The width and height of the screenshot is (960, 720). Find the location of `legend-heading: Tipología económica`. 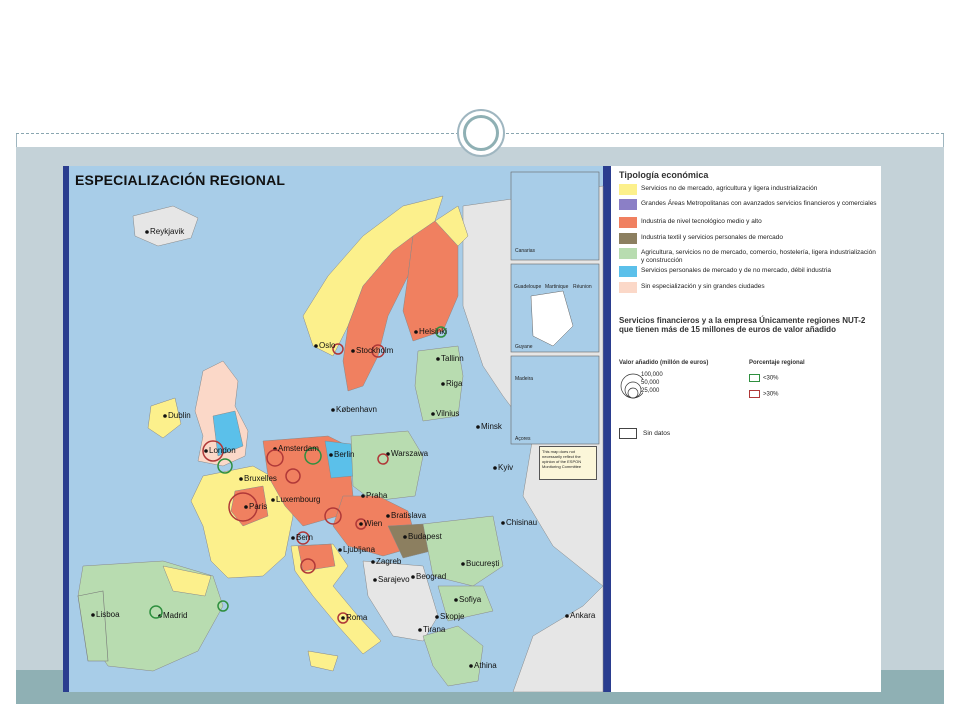

legend-heading: Tipología económica is located at coordinates (664, 175).